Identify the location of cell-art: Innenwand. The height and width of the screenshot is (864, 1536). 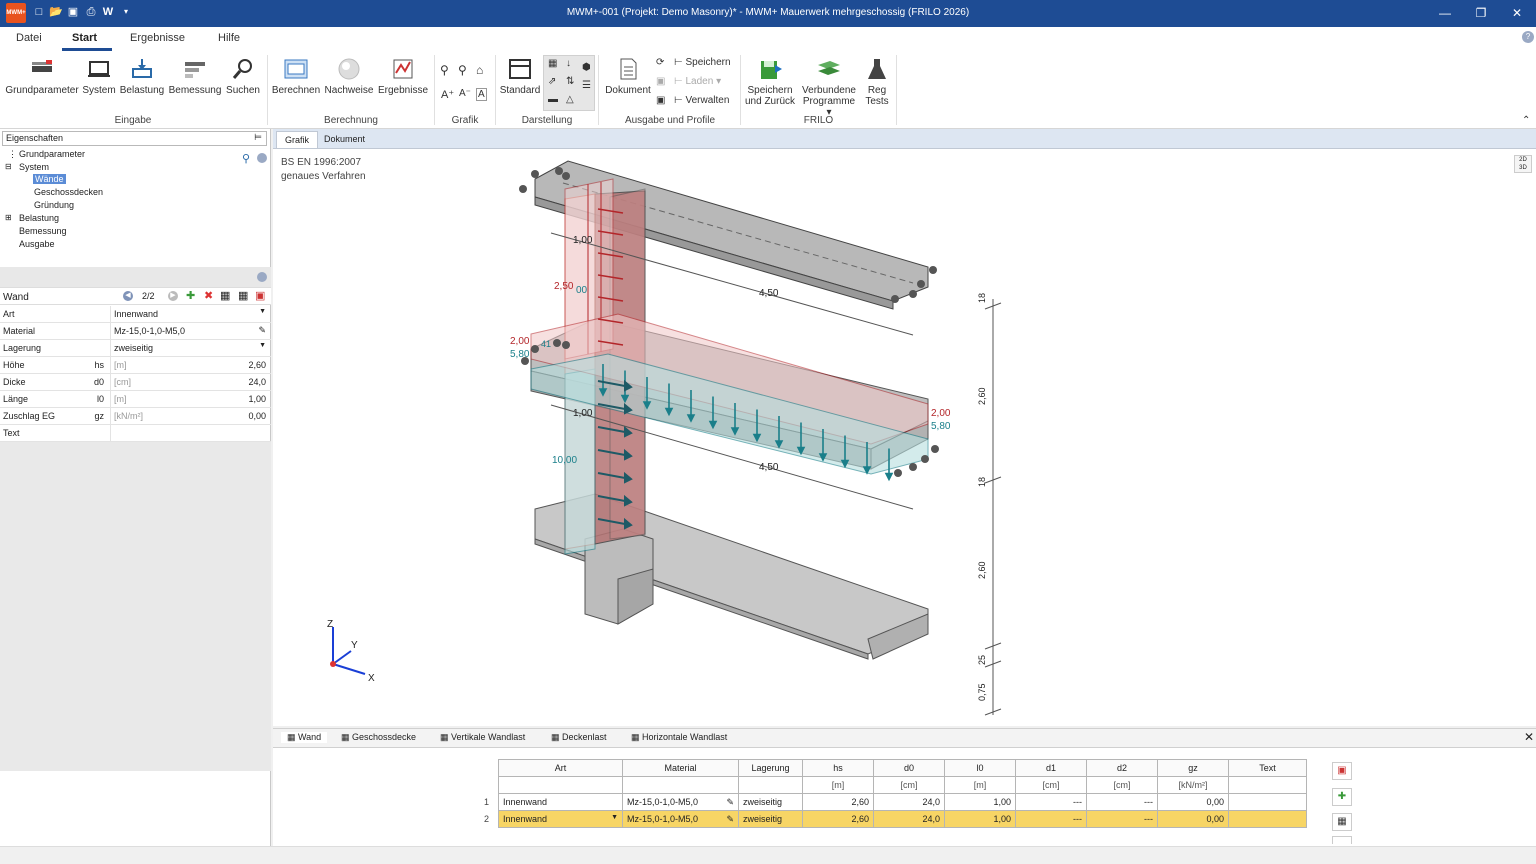
(560, 802).